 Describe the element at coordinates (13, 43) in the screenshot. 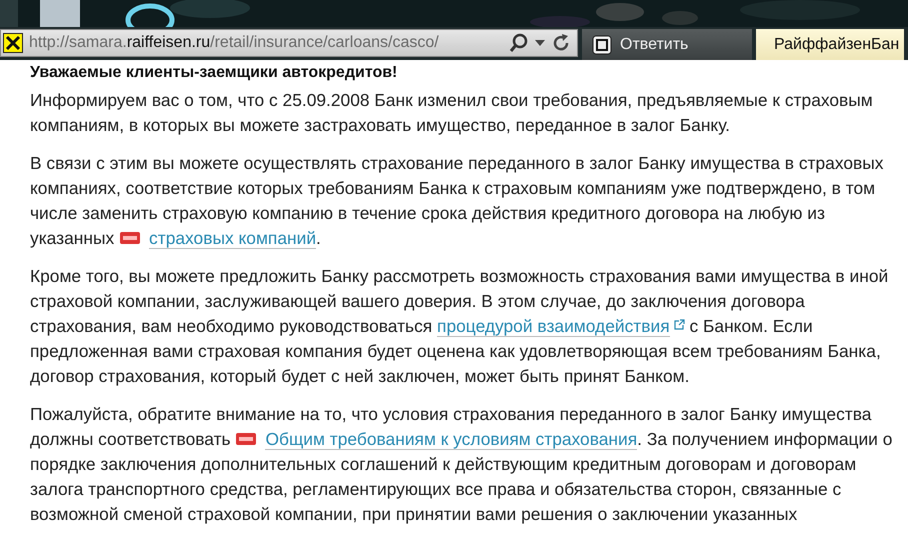

I see `bank-logo-icon` at that location.